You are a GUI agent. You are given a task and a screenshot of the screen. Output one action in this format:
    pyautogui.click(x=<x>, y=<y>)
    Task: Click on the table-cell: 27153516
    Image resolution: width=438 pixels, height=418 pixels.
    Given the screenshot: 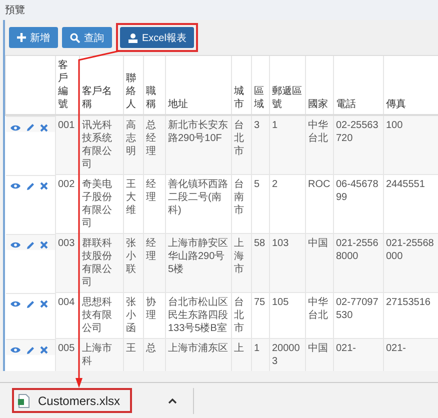 What is the action you would take?
    pyautogui.click(x=408, y=302)
    